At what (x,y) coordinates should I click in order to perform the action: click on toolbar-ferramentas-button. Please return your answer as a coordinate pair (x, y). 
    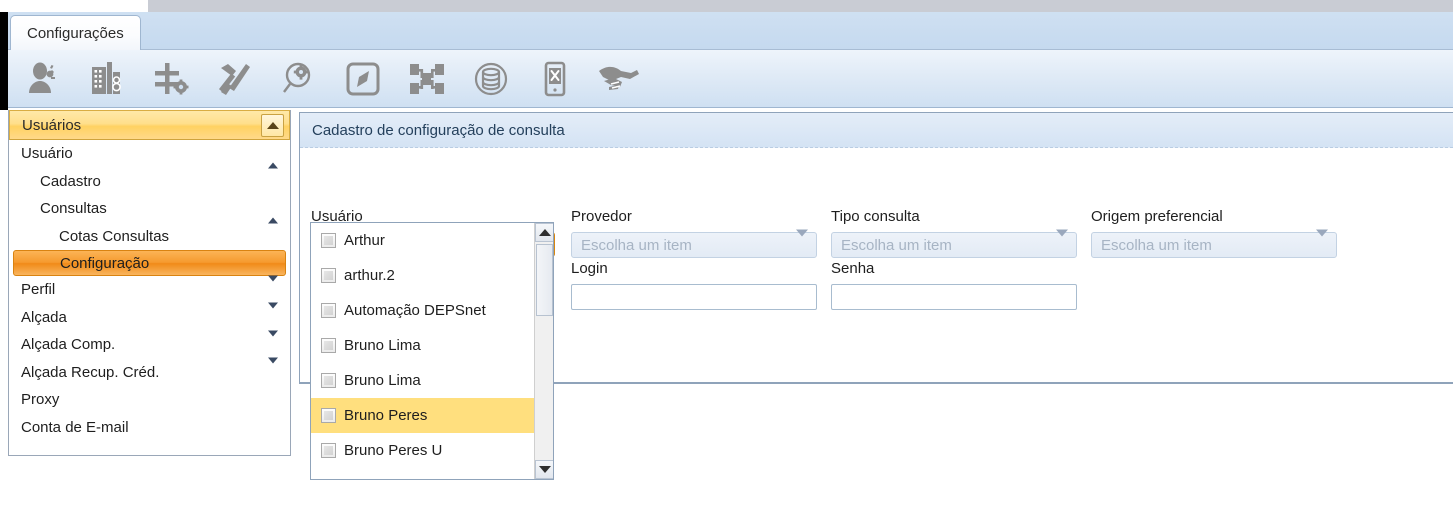
    Looking at the image, I should click on (235, 79).